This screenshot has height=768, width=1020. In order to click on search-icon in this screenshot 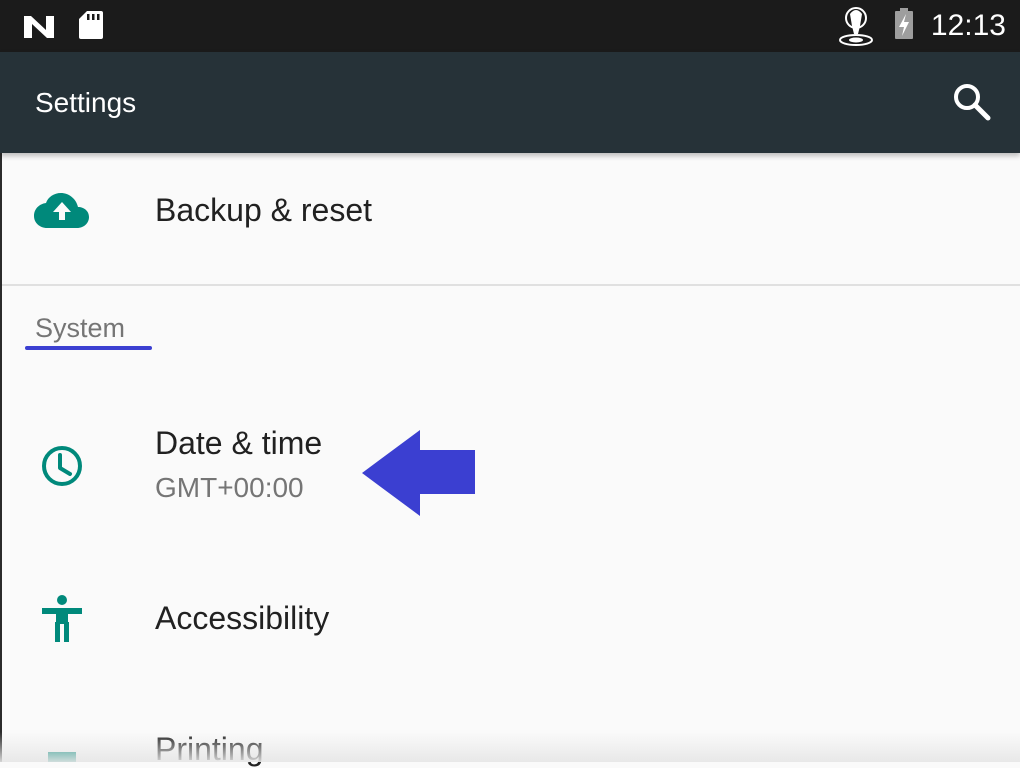, I will do `click(972, 102)`.